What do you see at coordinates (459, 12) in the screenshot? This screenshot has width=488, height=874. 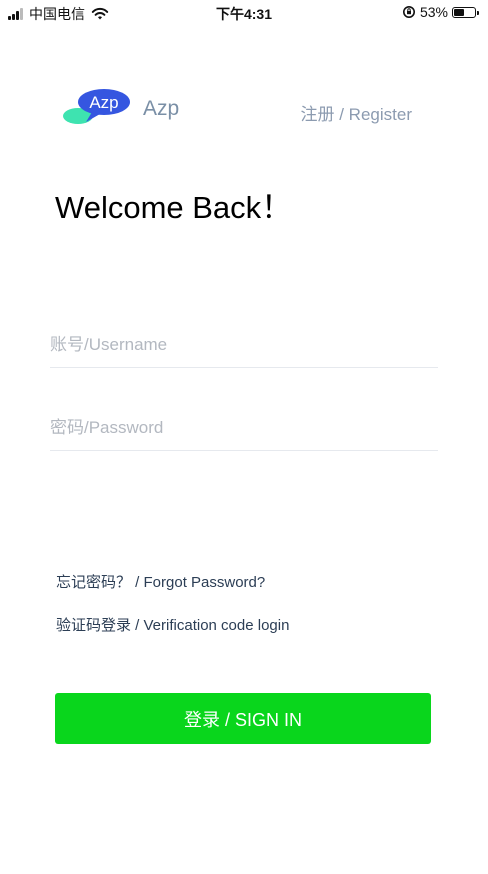 I see `battery-level` at bounding box center [459, 12].